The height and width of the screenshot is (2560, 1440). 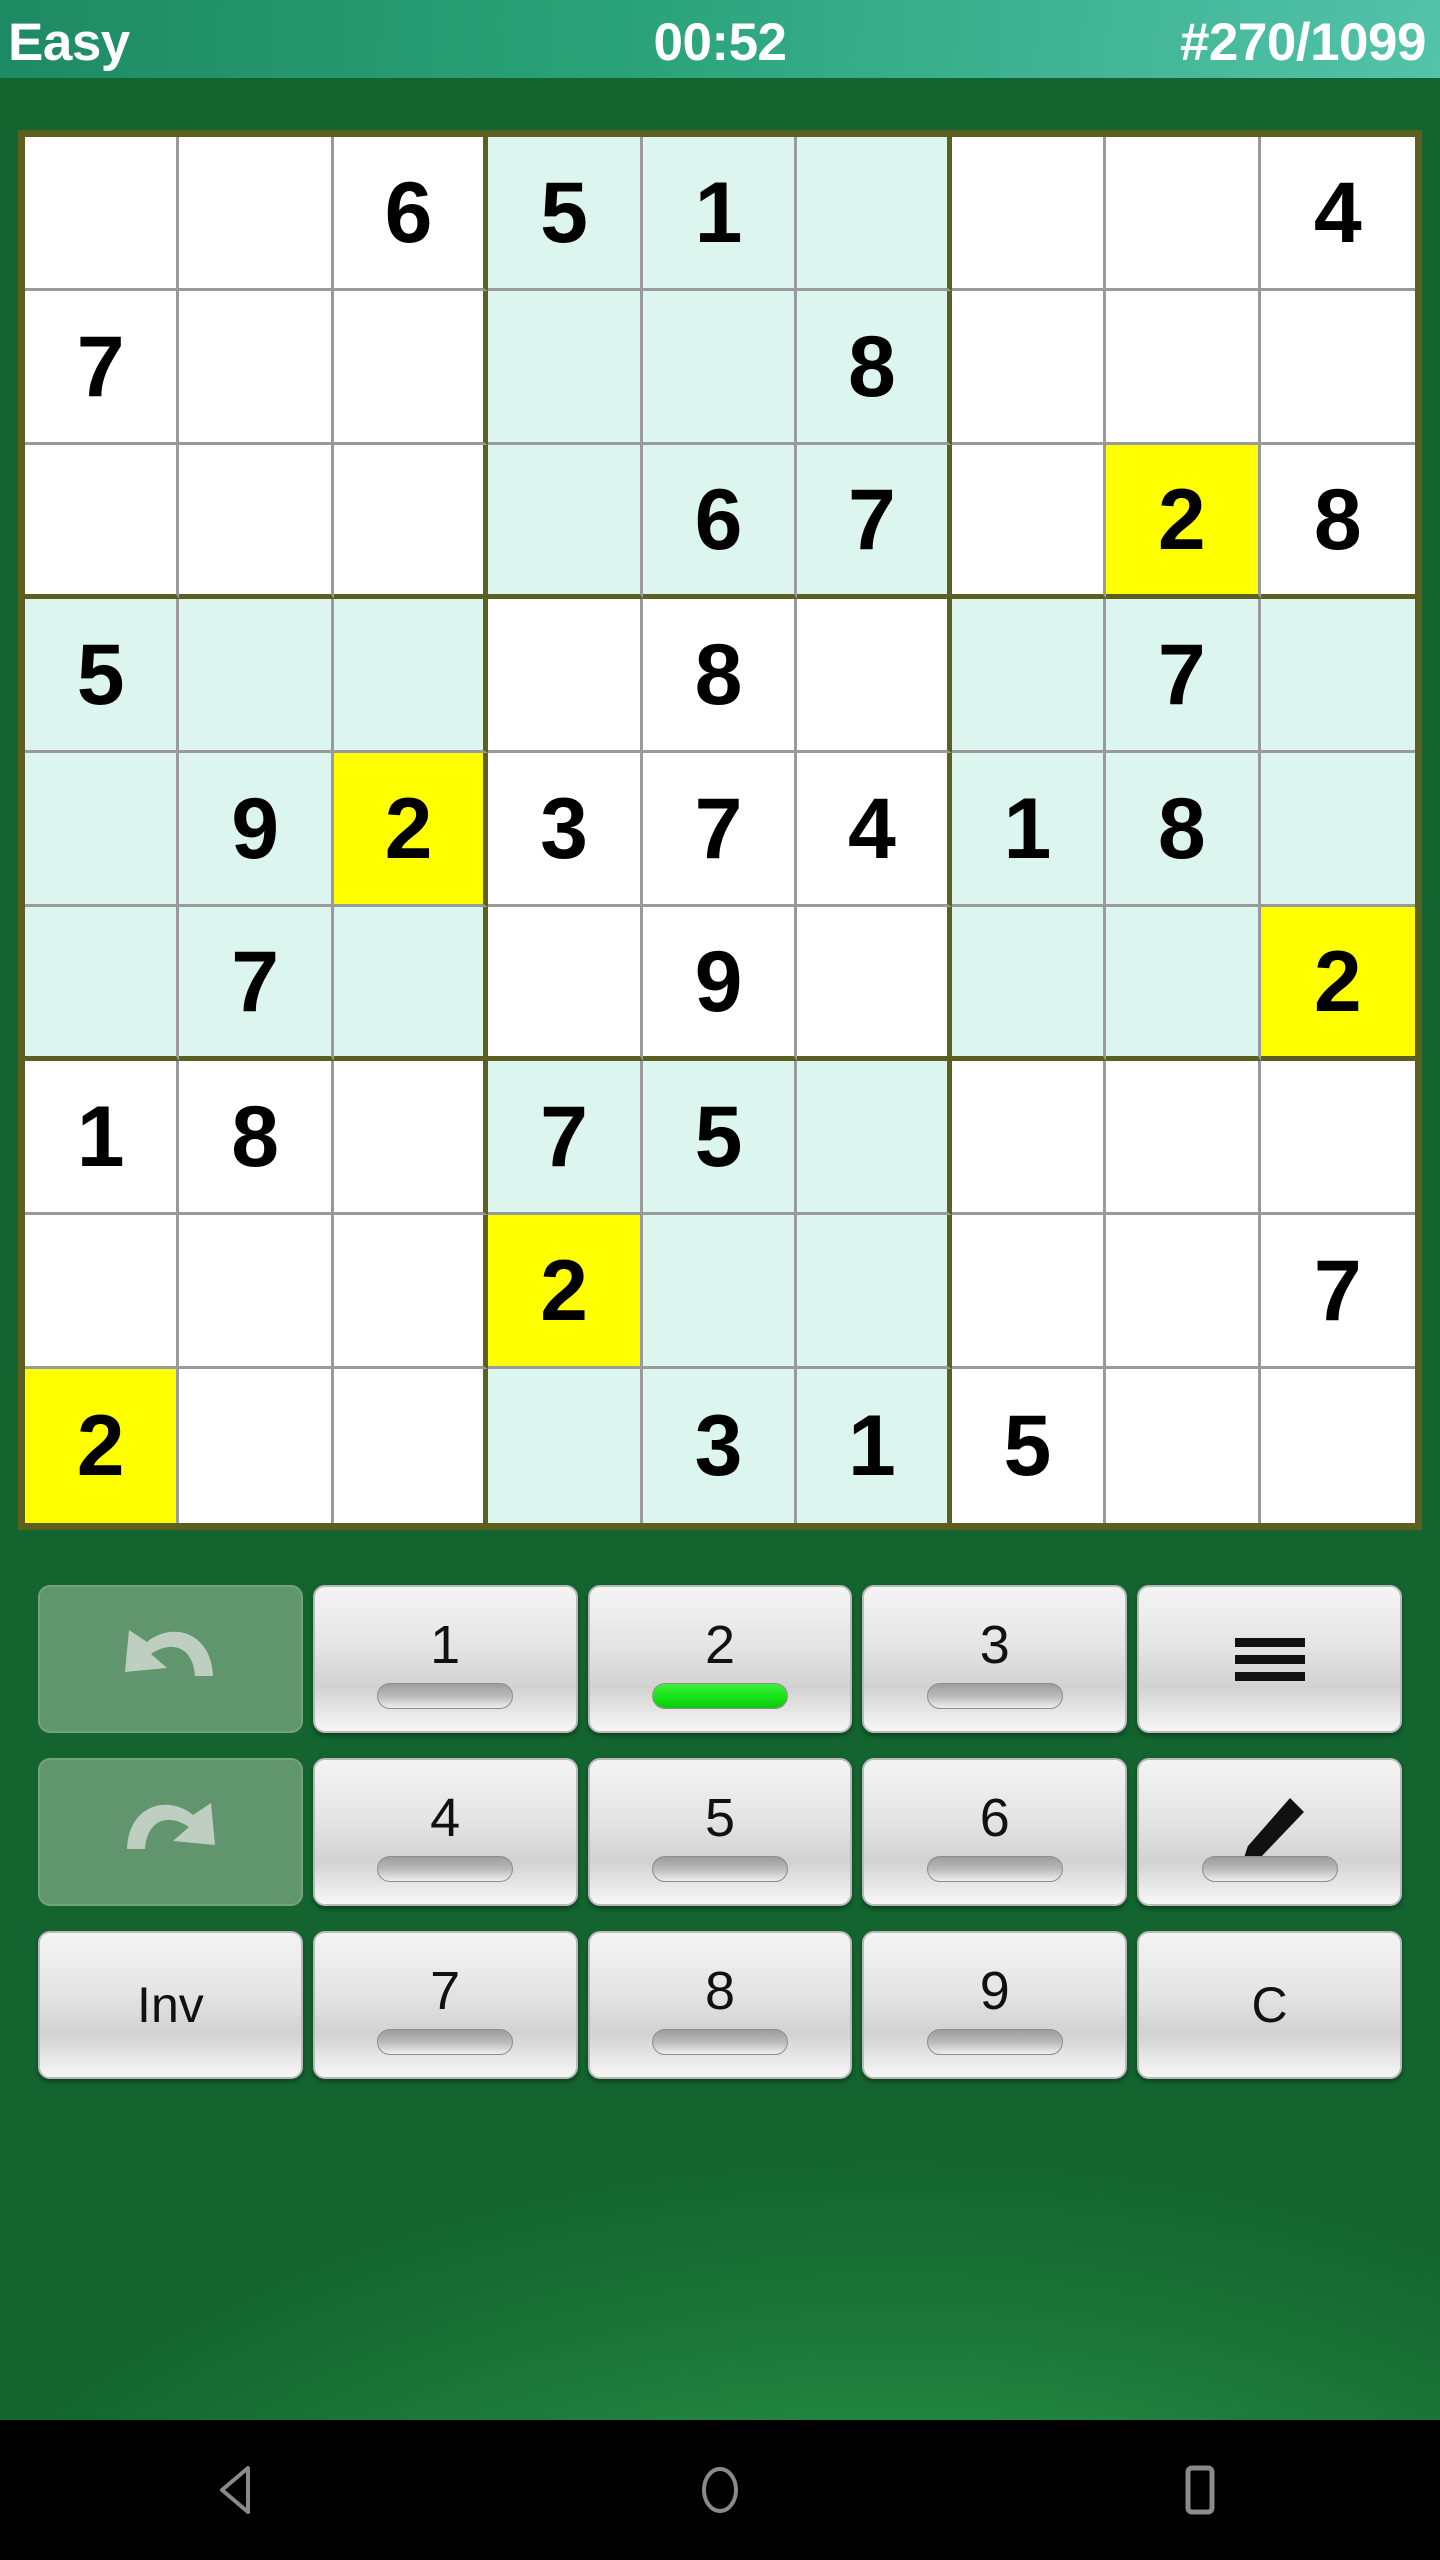 I want to click on cell-r3c7, so click(x=1029, y=522).